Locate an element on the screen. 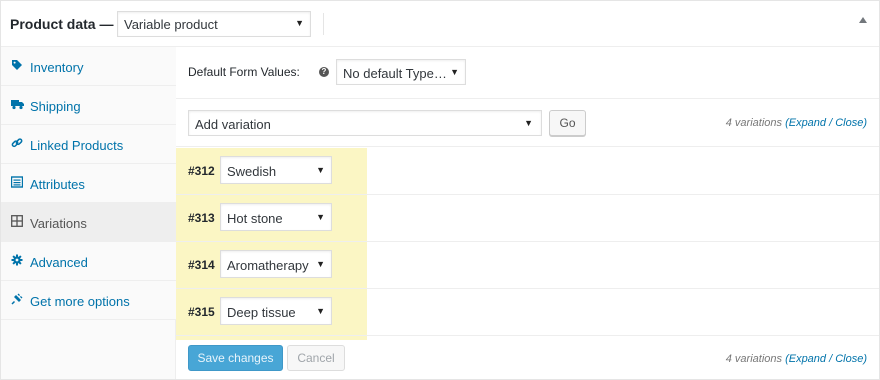  link-icon is located at coordinates (17, 144).